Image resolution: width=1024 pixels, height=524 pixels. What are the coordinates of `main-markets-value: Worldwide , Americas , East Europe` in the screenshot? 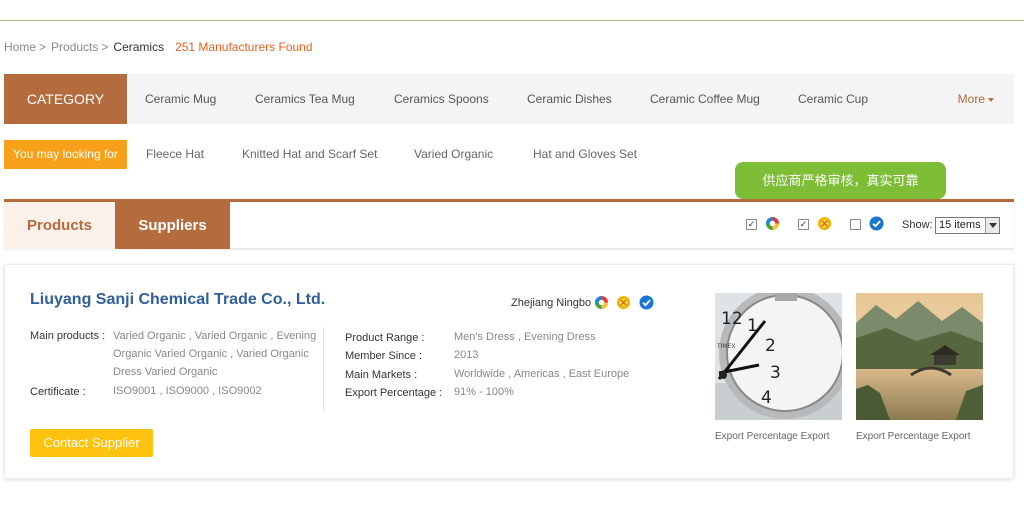 It's located at (542, 374).